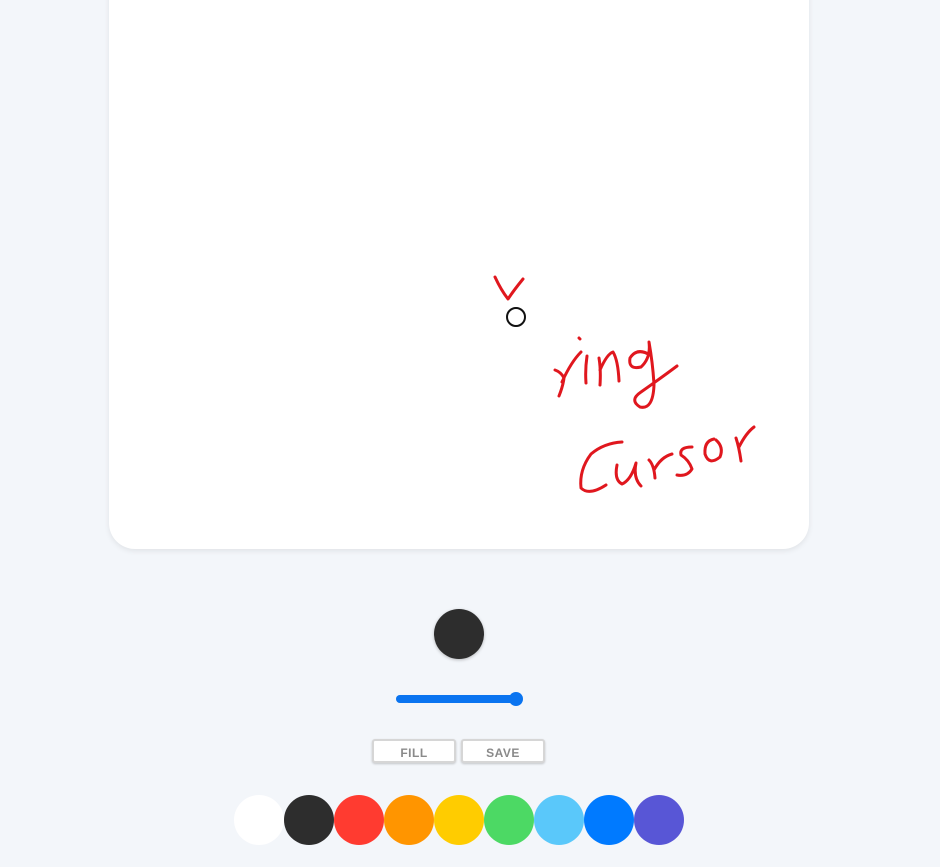 The width and height of the screenshot is (940, 867). What do you see at coordinates (456, 699) in the screenshot?
I see `slider-fill` at bounding box center [456, 699].